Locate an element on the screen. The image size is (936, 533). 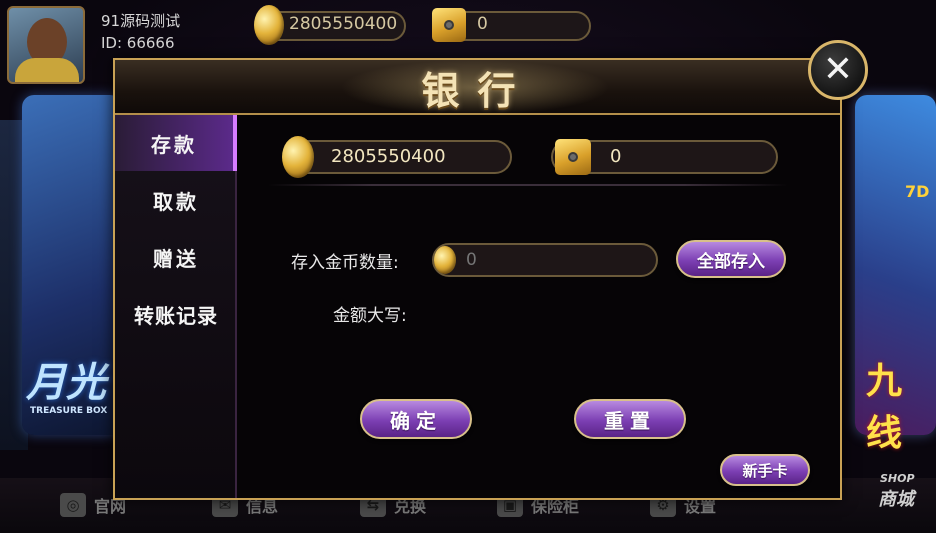
safe-balance-value: 0 is located at coordinates (616, 156).